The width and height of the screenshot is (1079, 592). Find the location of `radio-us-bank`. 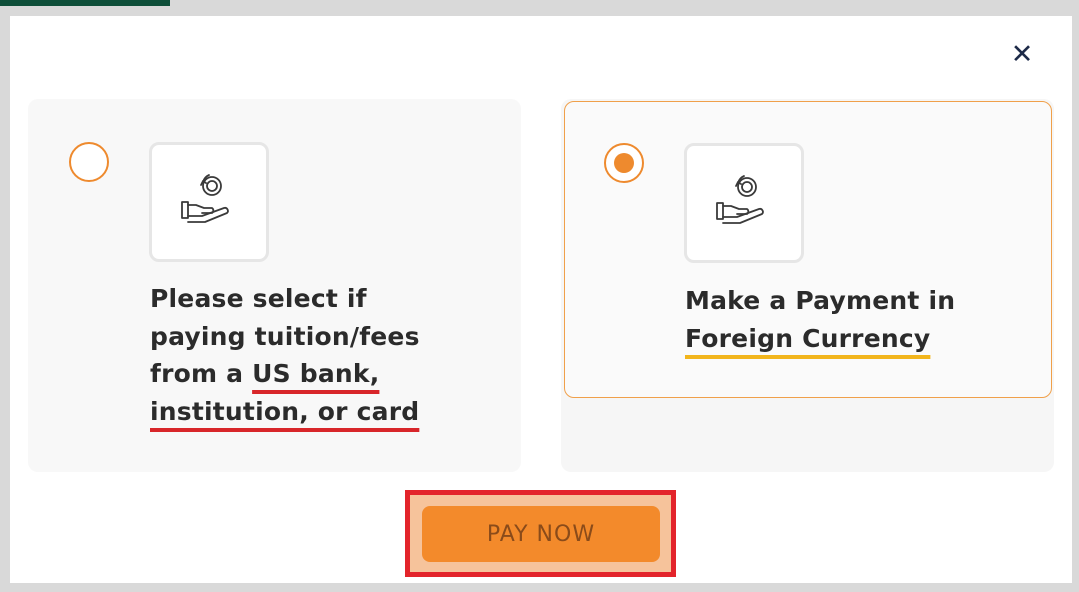

radio-us-bank is located at coordinates (89, 162).